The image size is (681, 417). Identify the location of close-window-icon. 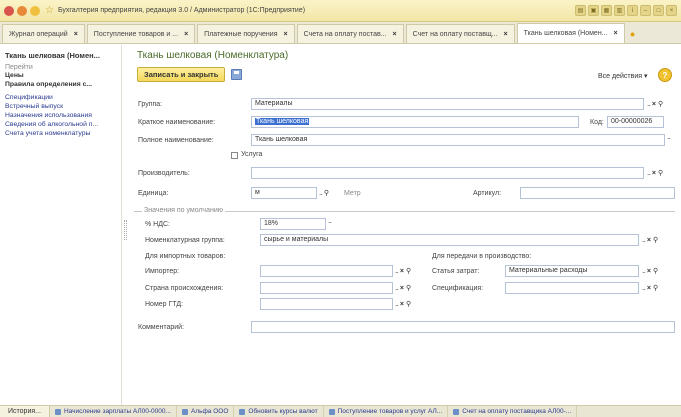
(9, 10).